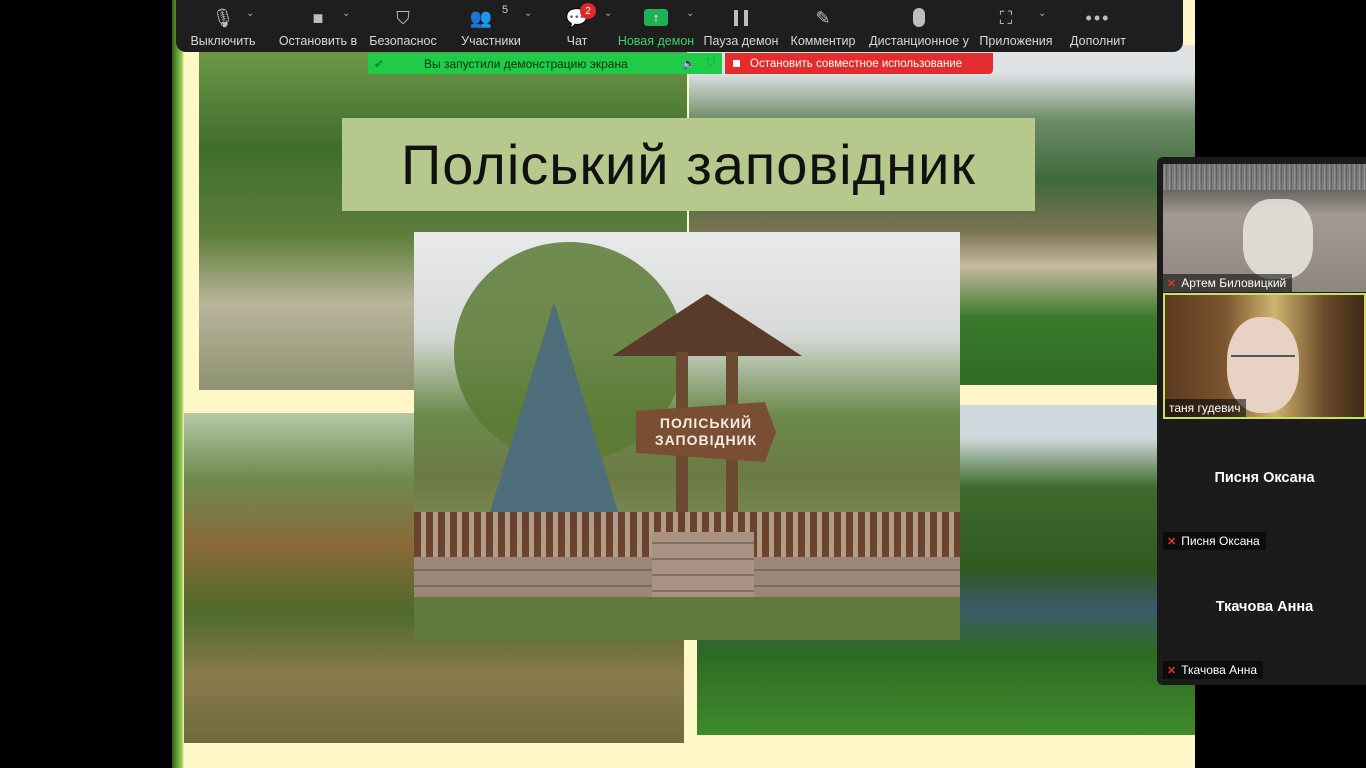  What do you see at coordinates (1264, 177) in the screenshot?
I see `video-noise` at bounding box center [1264, 177].